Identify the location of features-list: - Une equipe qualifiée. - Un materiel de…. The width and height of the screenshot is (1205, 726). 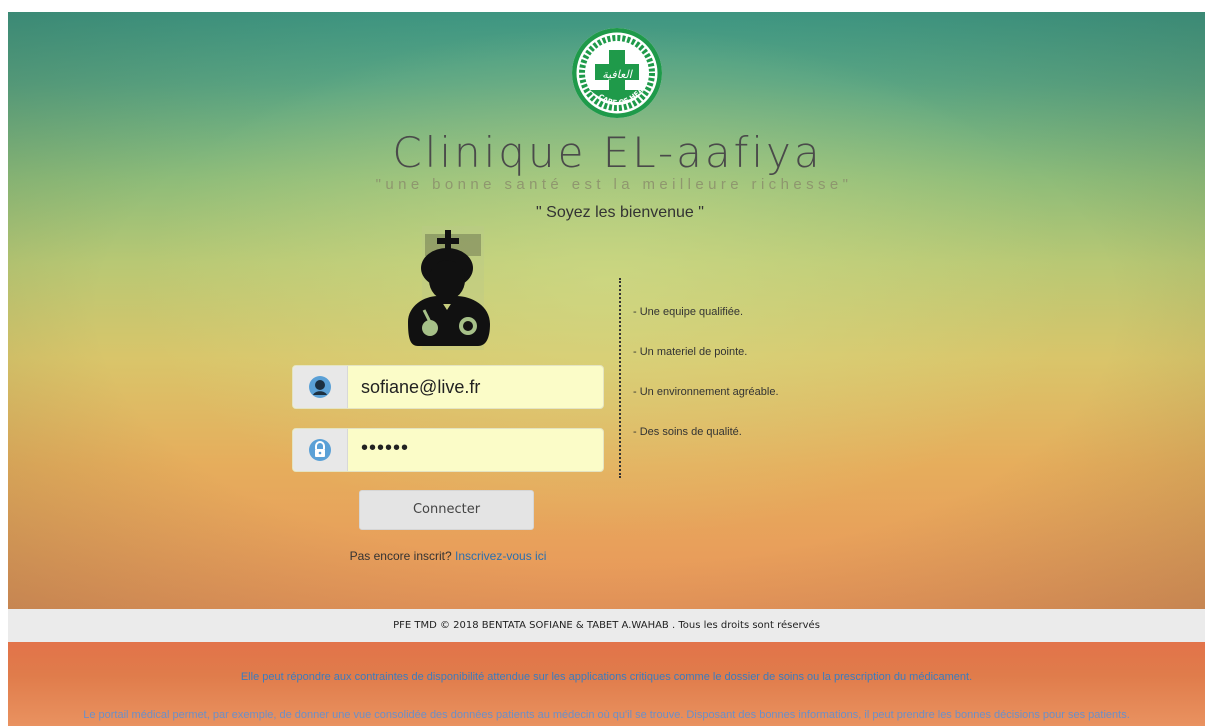
(706, 386).